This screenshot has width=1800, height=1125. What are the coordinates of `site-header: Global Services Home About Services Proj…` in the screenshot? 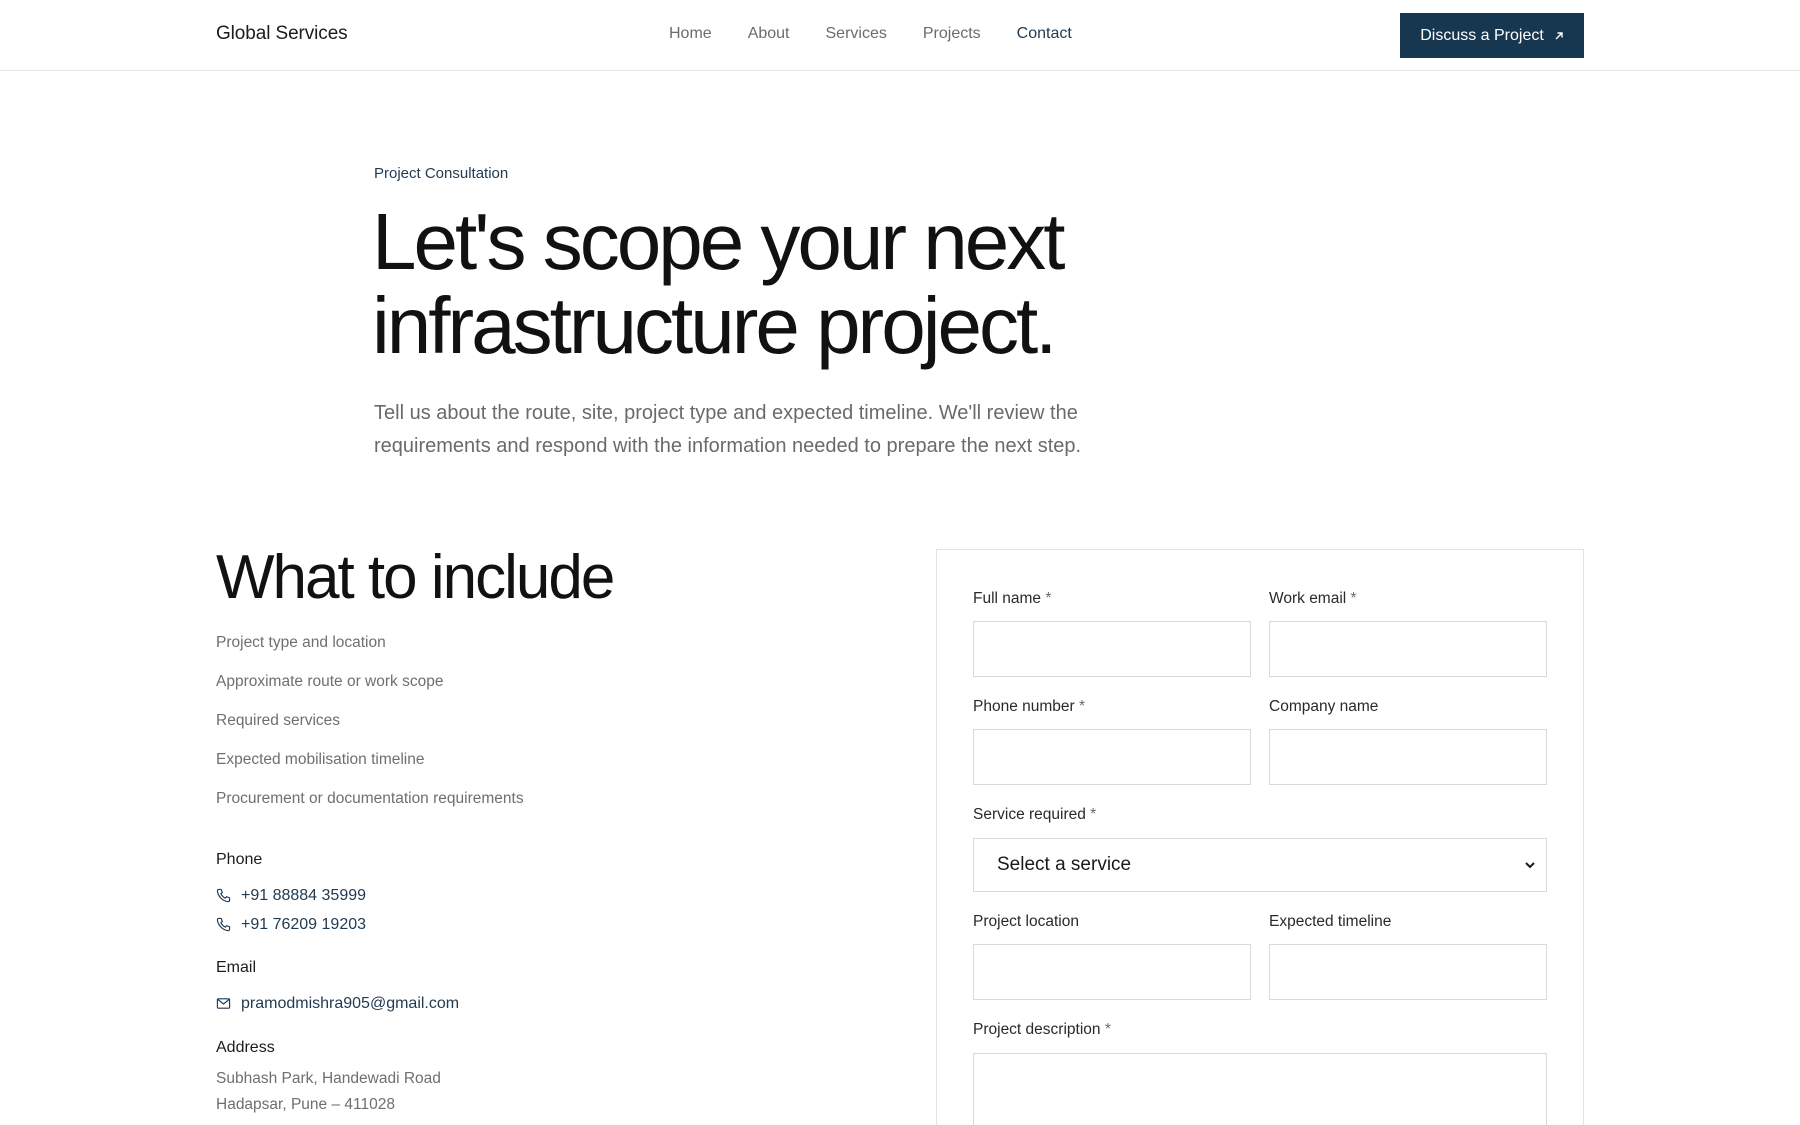 It's located at (900, 35).